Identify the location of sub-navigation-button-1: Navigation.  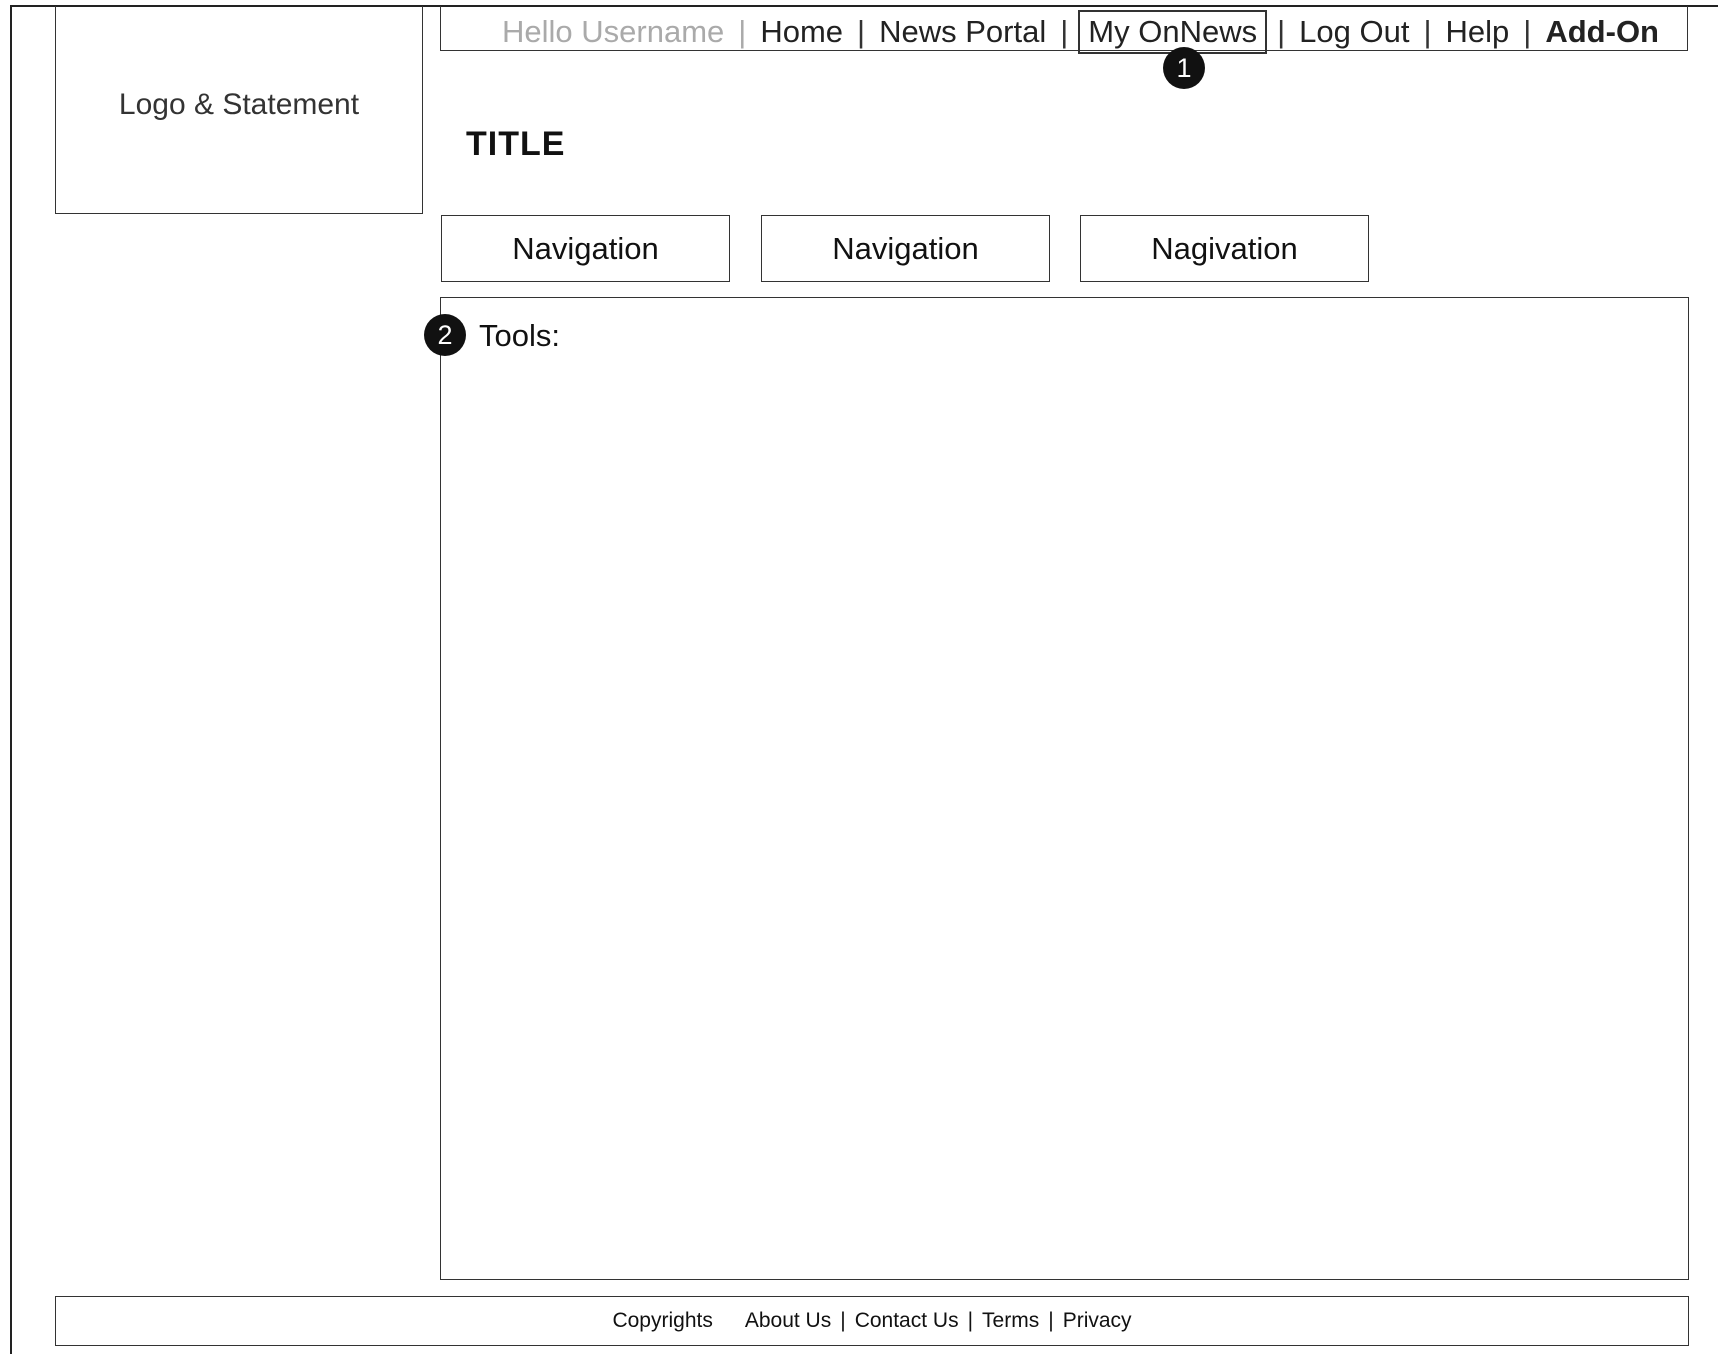
(585, 248).